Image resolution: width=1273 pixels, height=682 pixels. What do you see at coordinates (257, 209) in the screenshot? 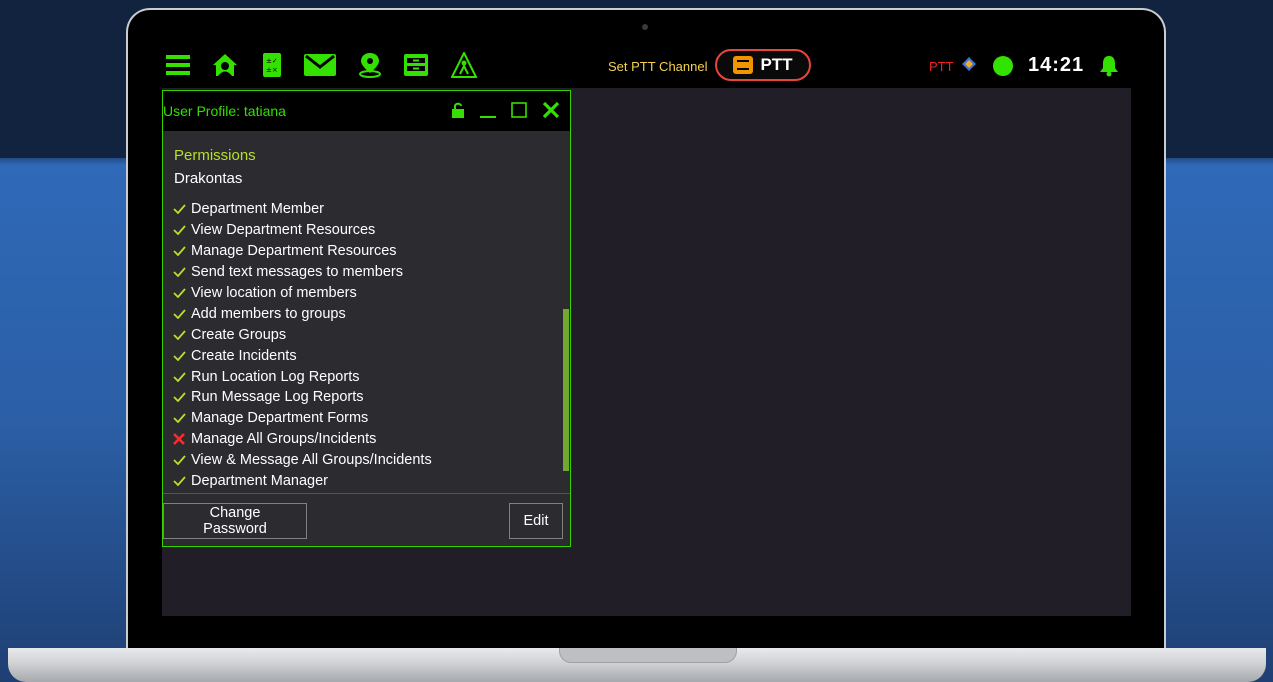
I see `permission-label: Department Member` at bounding box center [257, 209].